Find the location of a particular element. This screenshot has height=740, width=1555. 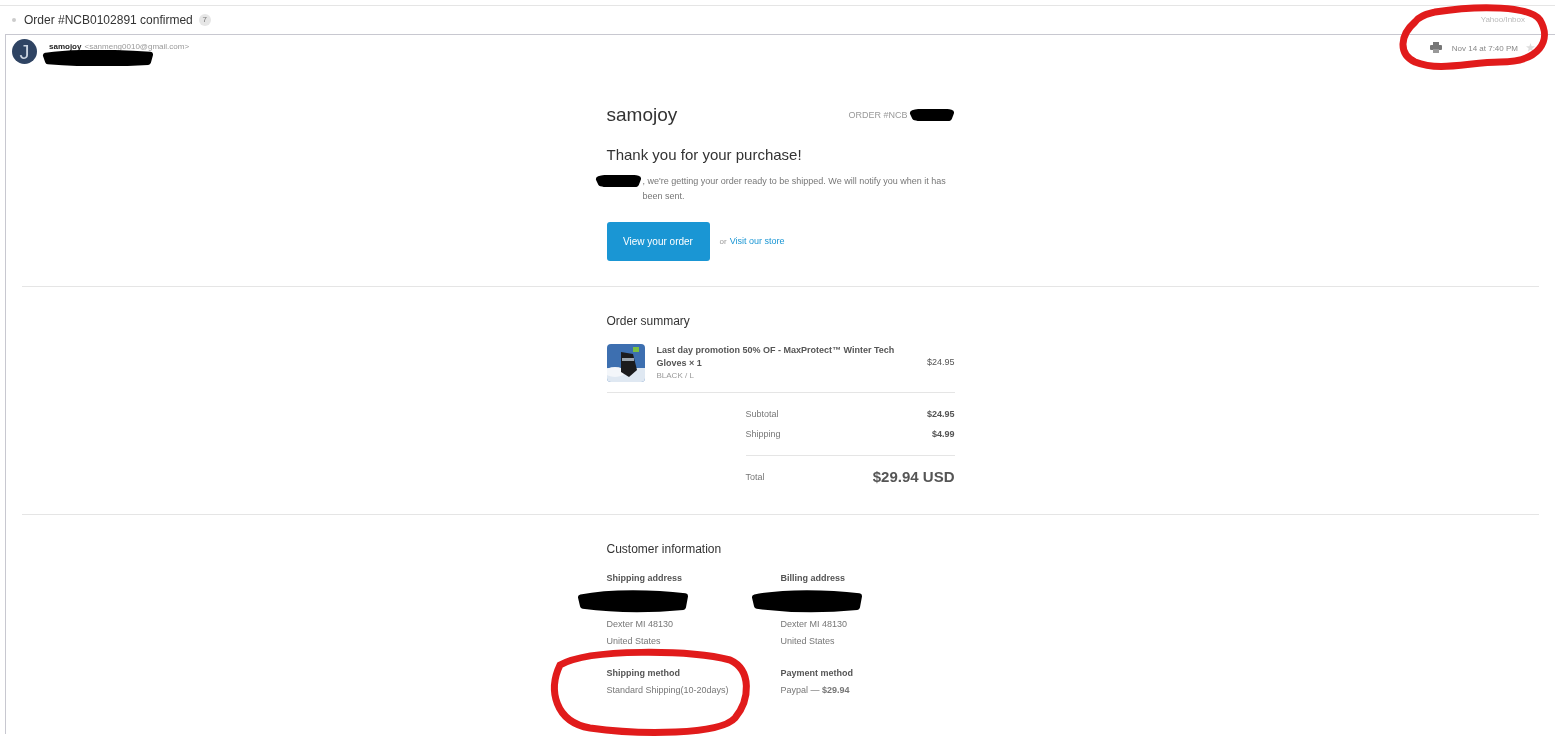

store-link: Visit our store is located at coordinates (757, 241).